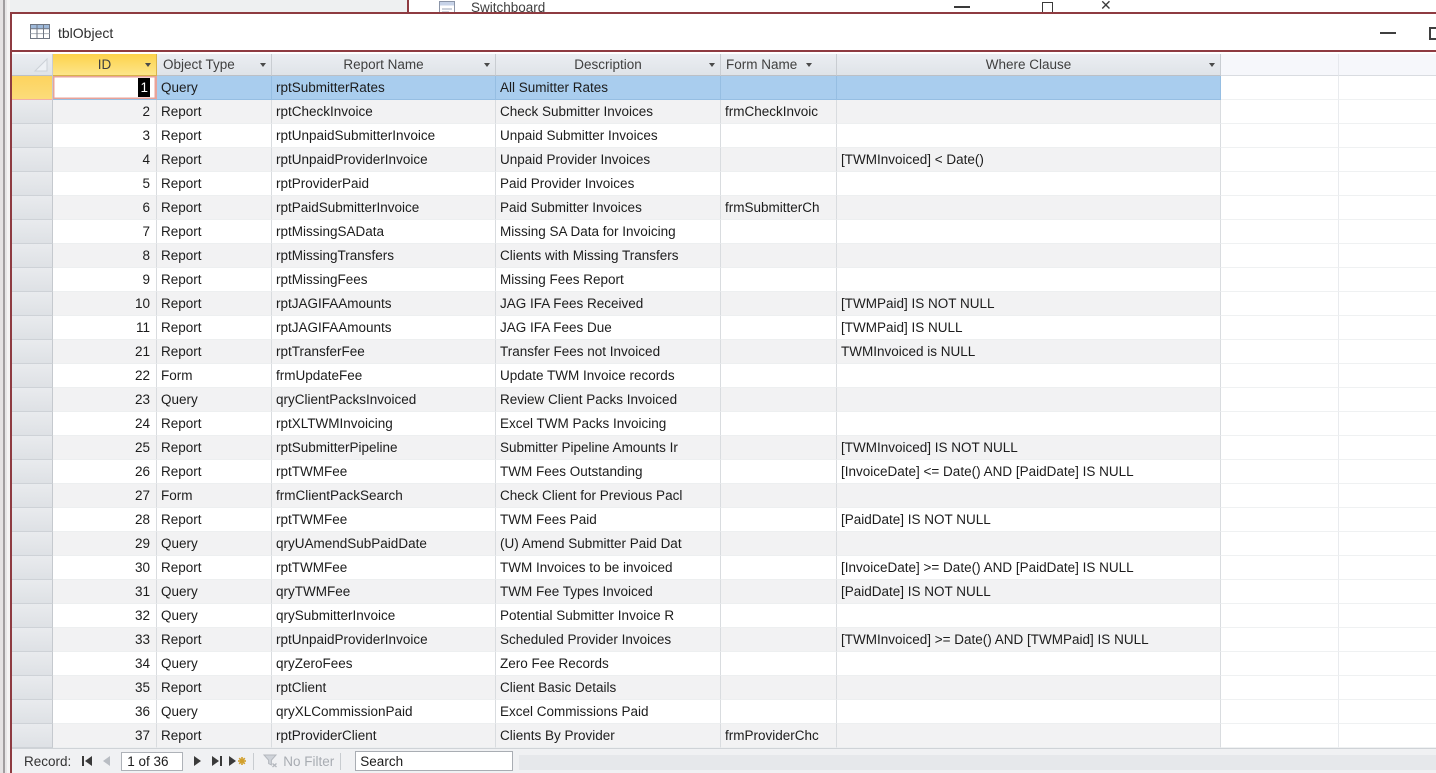 The image size is (1436, 773). I want to click on cell-description: Client Basic Details, so click(608, 688).